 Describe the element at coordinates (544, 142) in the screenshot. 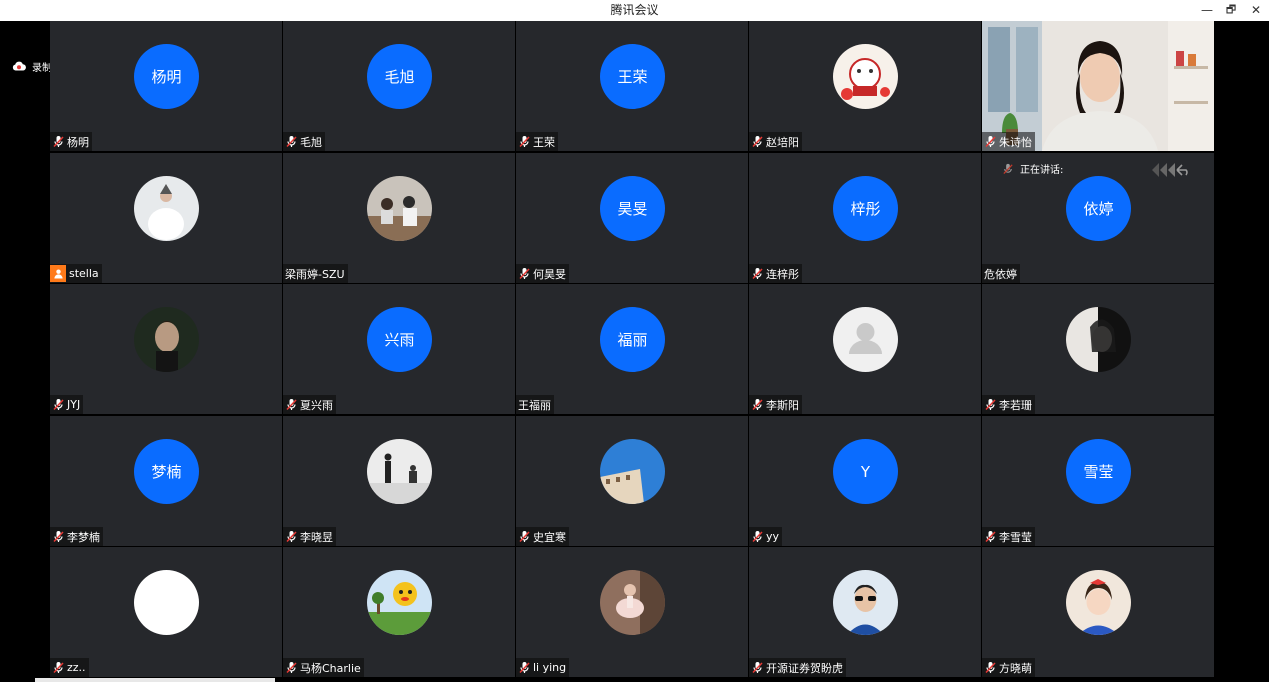

I see `participant-name: 王荣` at that location.